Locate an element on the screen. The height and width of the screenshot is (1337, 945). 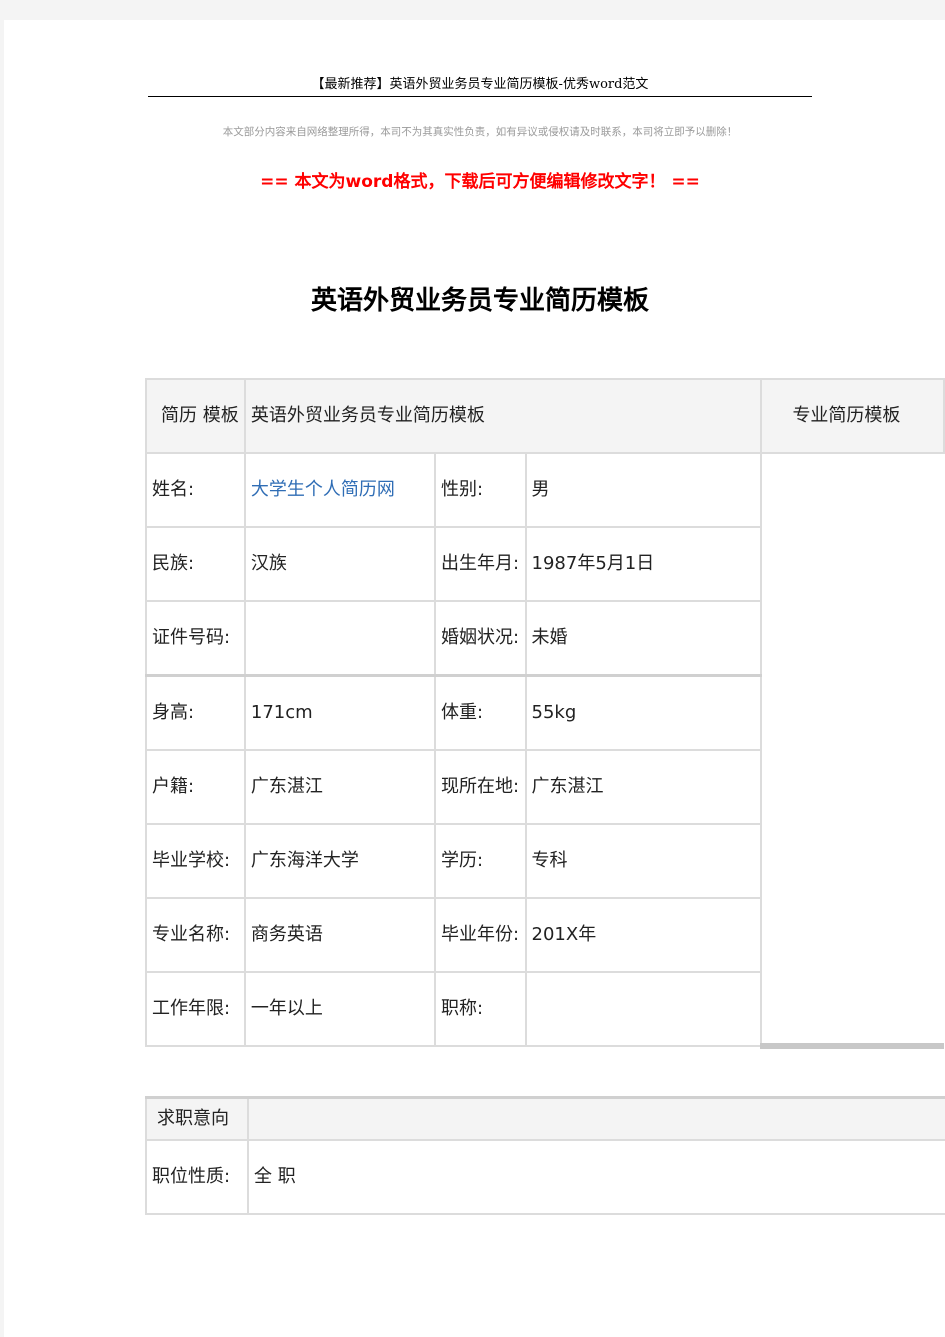
header-divider is located at coordinates (480, 96).